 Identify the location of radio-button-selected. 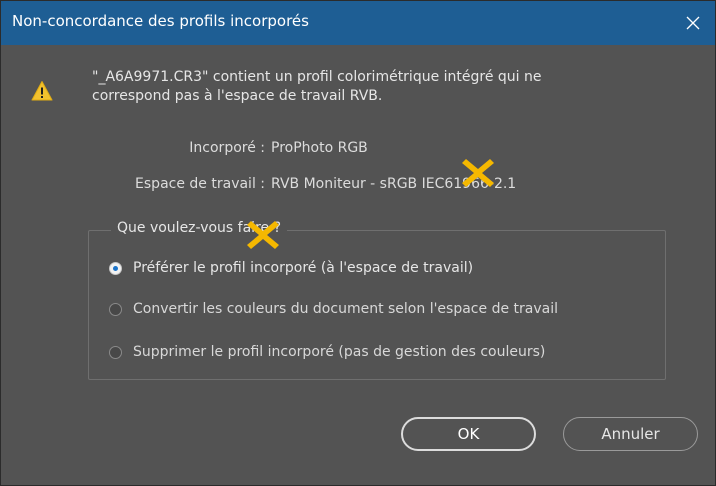
(115, 268).